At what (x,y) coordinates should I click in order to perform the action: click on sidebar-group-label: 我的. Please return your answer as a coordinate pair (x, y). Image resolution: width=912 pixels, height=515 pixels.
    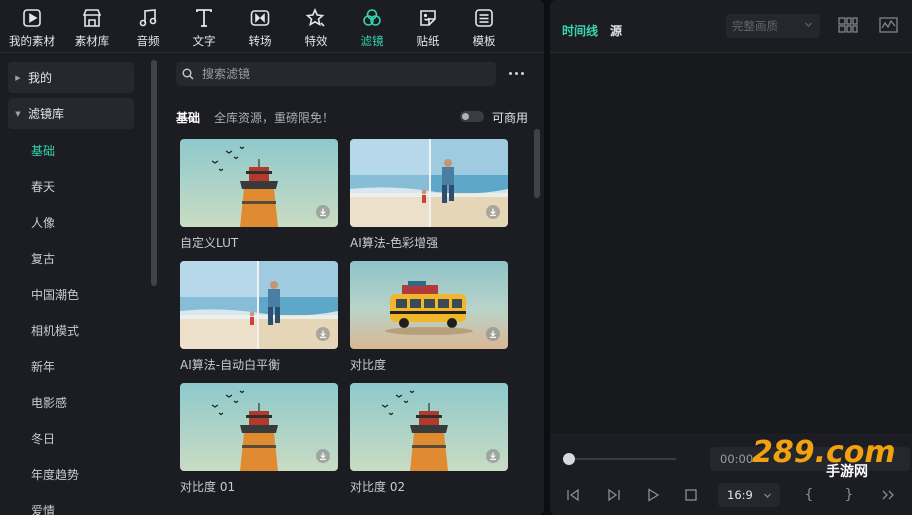
    Looking at the image, I should click on (40, 78).